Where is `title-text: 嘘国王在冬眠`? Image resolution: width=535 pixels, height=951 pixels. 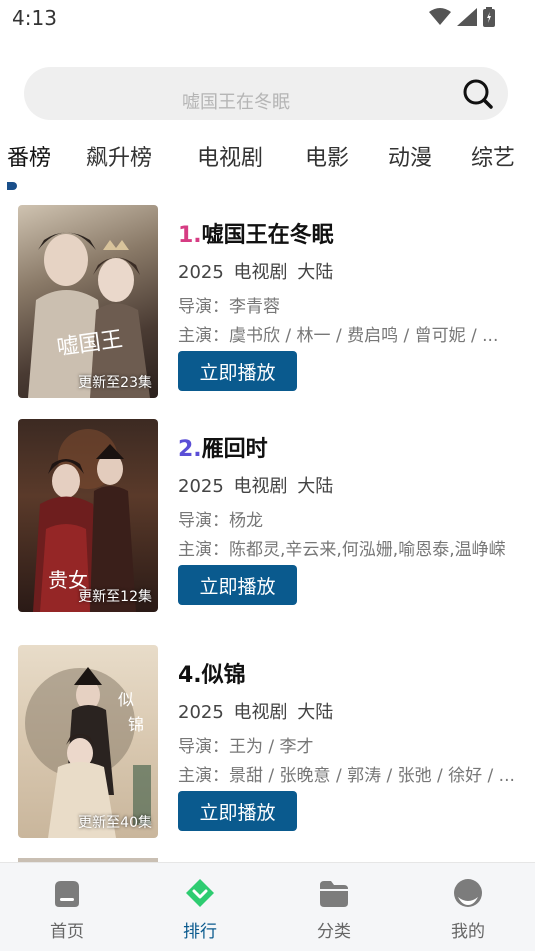 title-text: 嘘国王在冬眠 is located at coordinates (267, 235).